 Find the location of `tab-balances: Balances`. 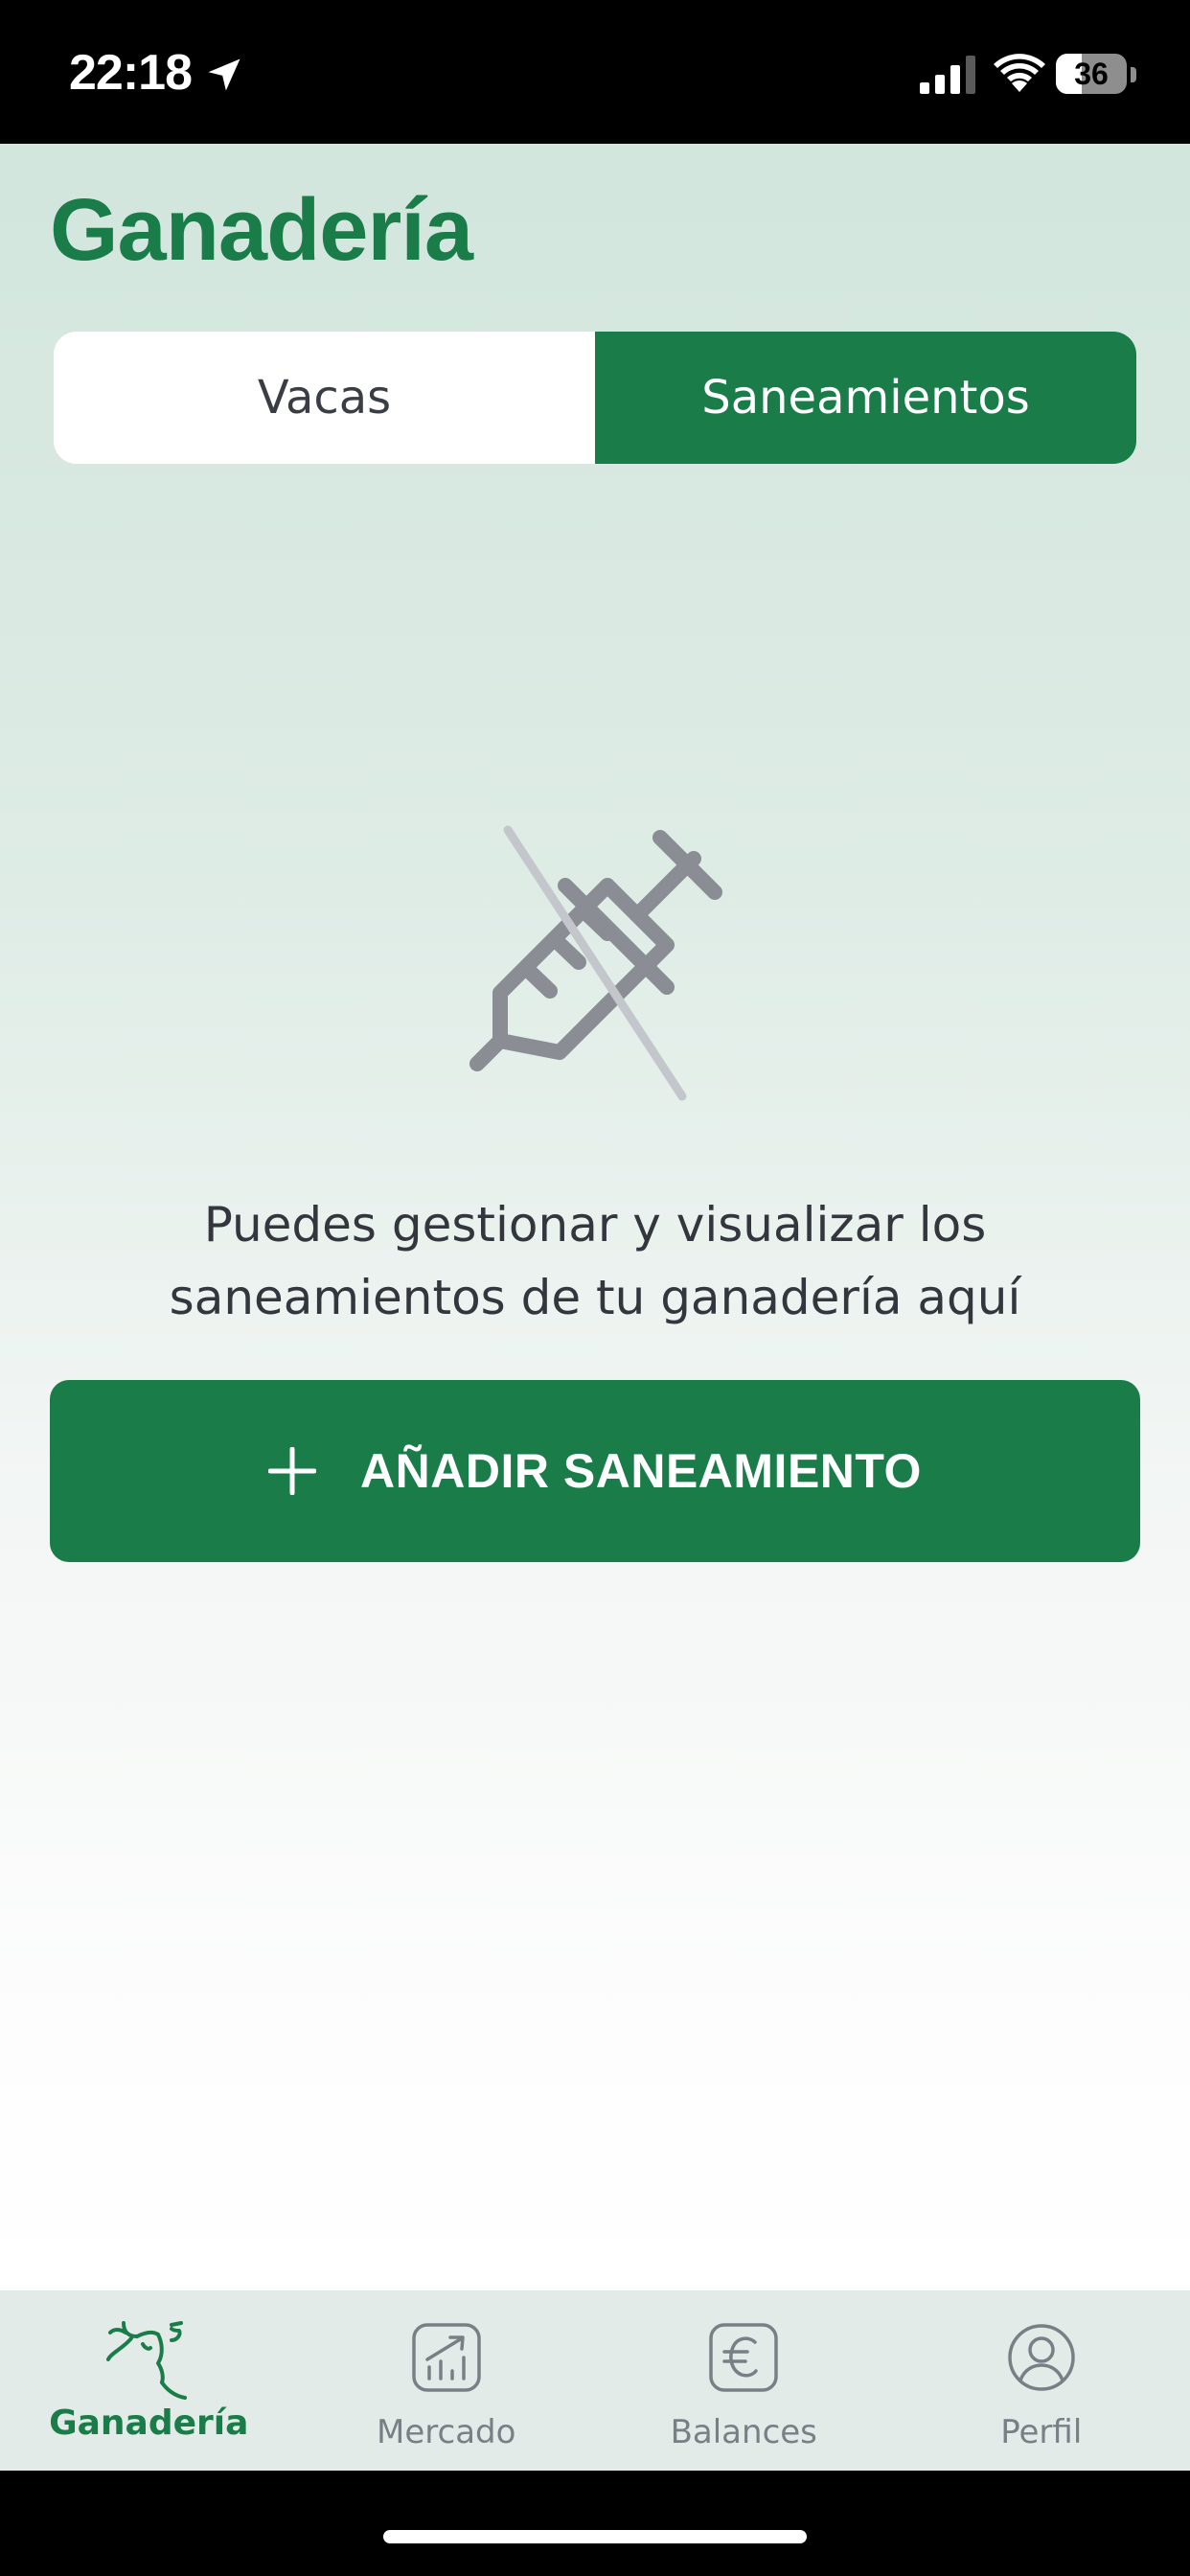

tab-balances: Balances is located at coordinates (744, 2380).